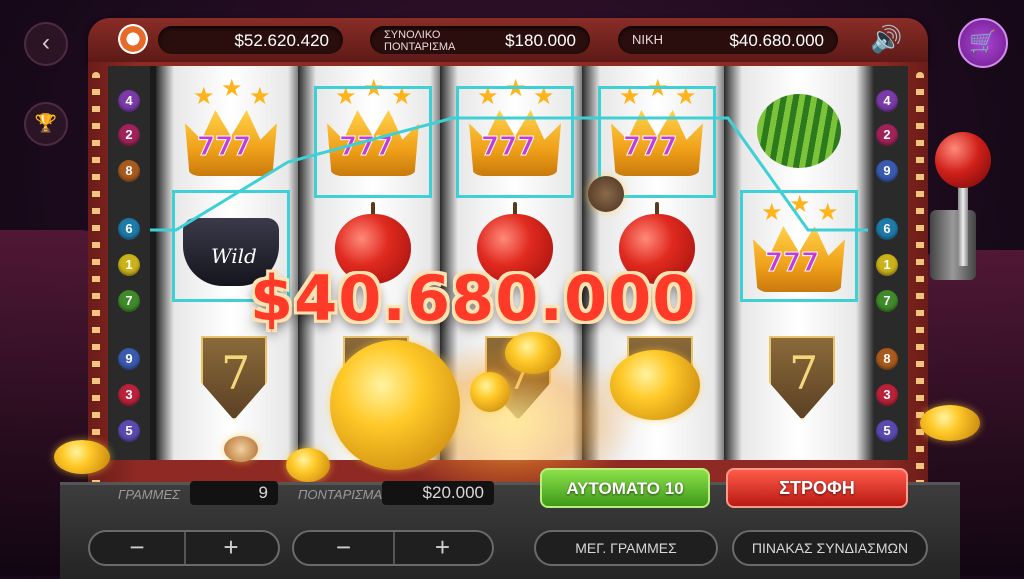 Image resolution: width=1024 pixels, height=579 pixels. What do you see at coordinates (281, 40) in the screenshot?
I see `balance-value: $52.620.420` at bounding box center [281, 40].